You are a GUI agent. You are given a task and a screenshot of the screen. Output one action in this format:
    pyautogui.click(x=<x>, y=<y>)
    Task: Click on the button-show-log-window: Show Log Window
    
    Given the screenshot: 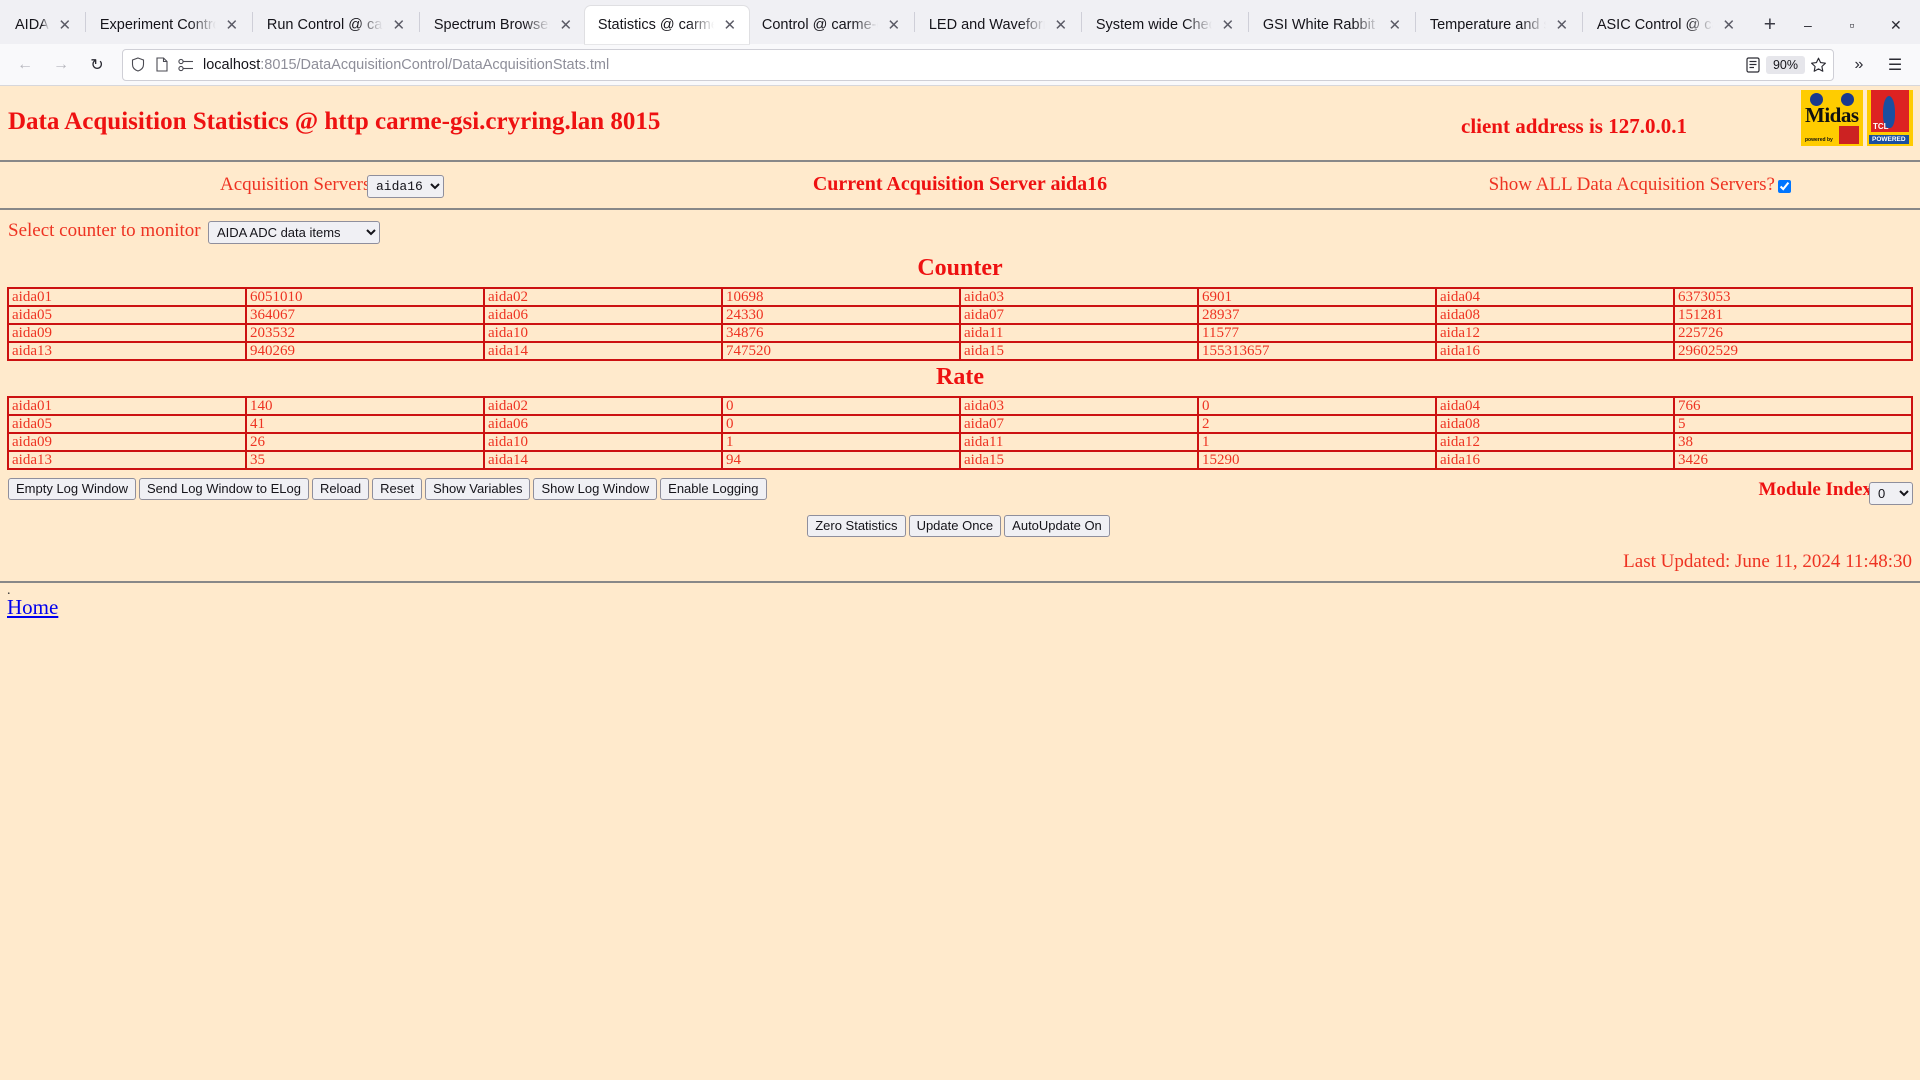 What is the action you would take?
    pyautogui.click(x=595, y=489)
    